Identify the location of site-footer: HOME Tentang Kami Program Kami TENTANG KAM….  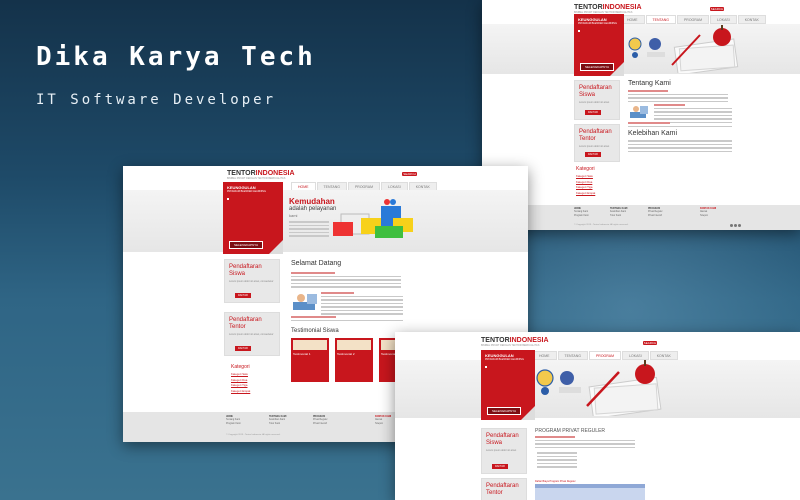
(641, 217).